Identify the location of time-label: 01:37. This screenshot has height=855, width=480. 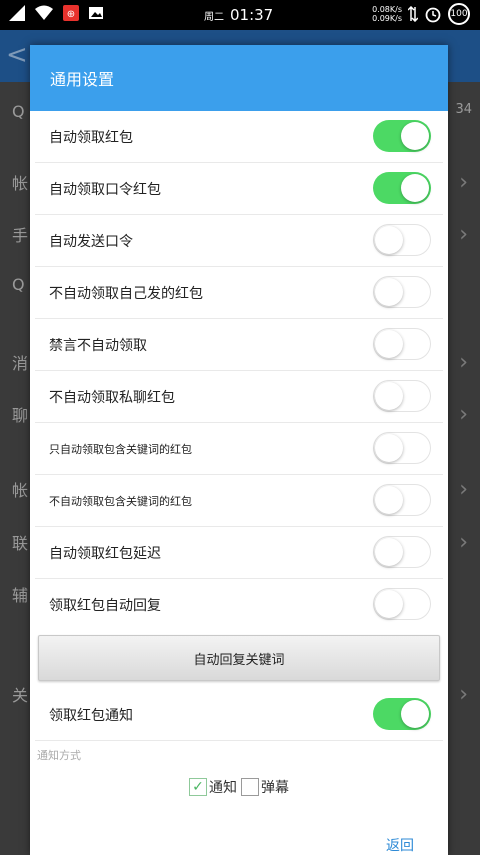
(252, 15).